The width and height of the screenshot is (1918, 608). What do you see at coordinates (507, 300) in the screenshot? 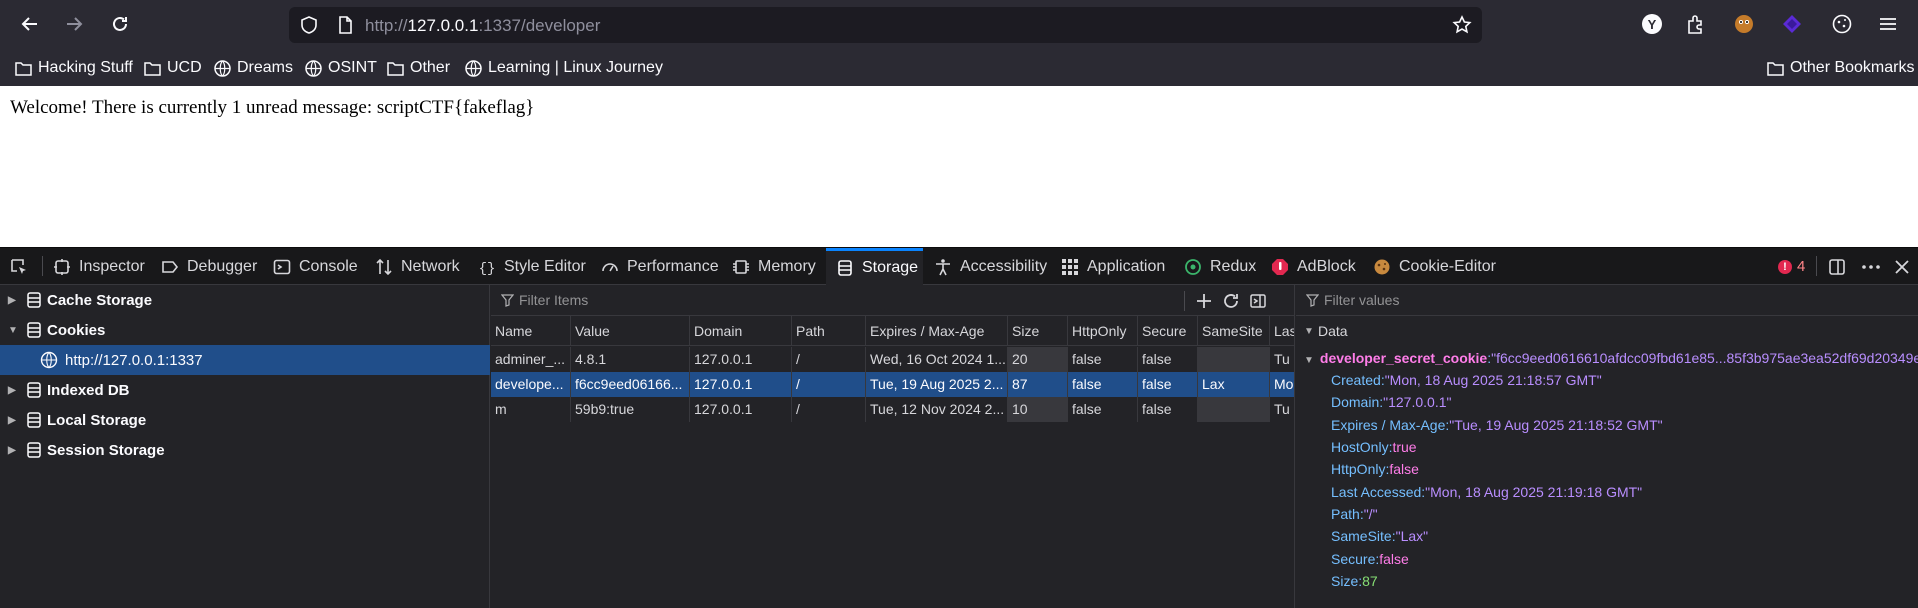
I see `filter-icon` at bounding box center [507, 300].